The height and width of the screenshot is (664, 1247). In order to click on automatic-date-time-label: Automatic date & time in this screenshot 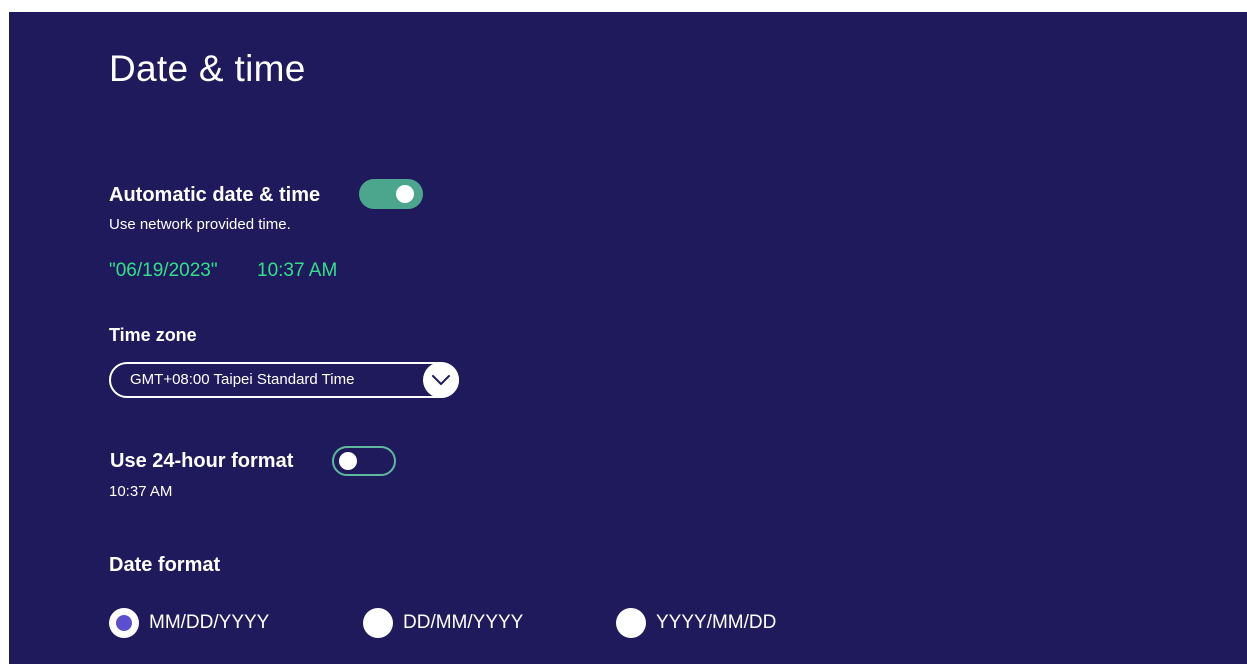, I will do `click(215, 195)`.